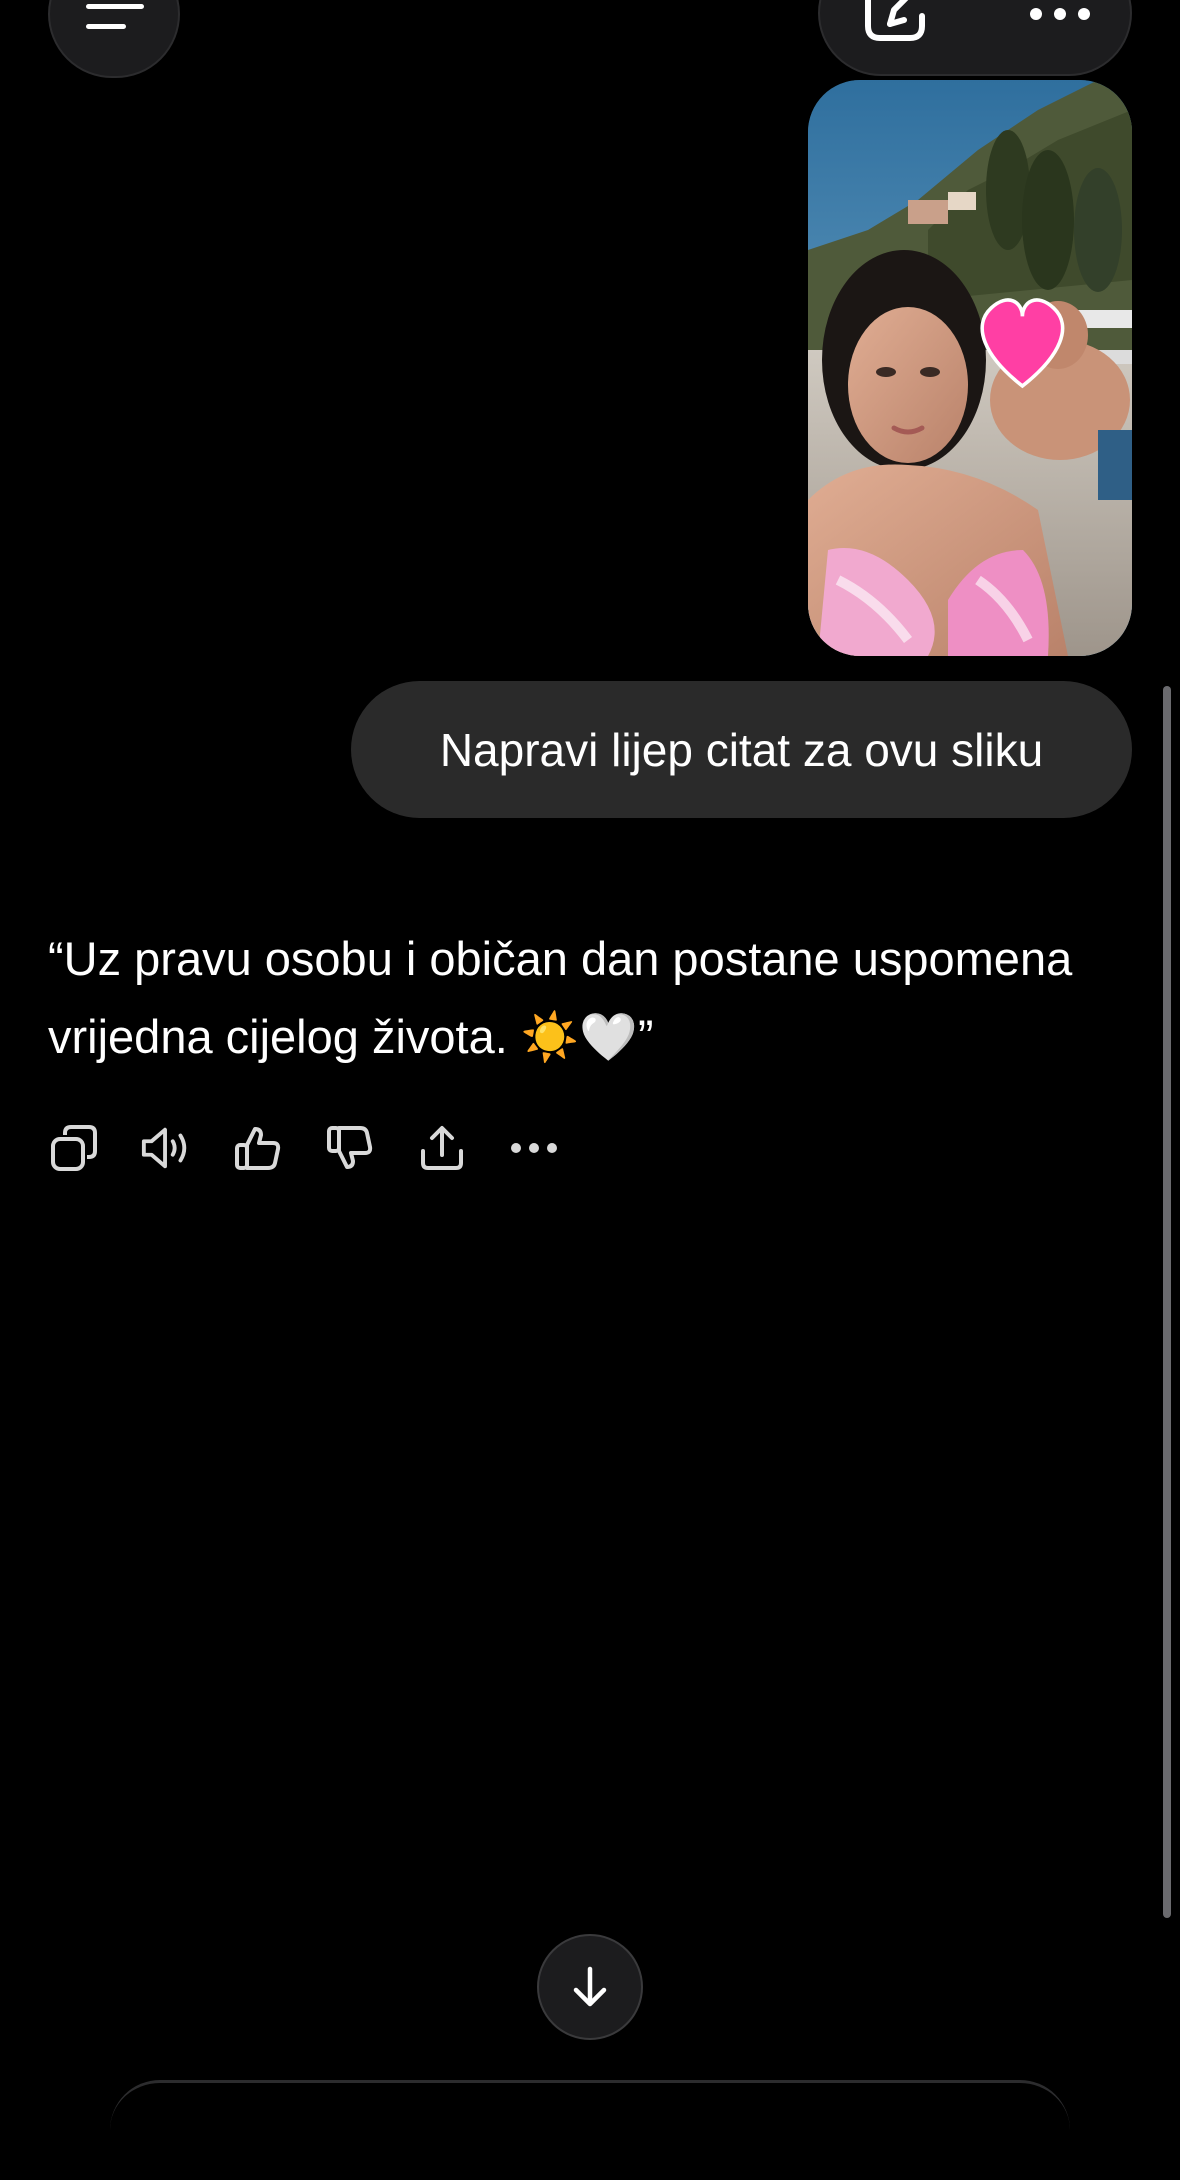  Describe the element at coordinates (442, 1148) in the screenshot. I see `share-icon` at that location.